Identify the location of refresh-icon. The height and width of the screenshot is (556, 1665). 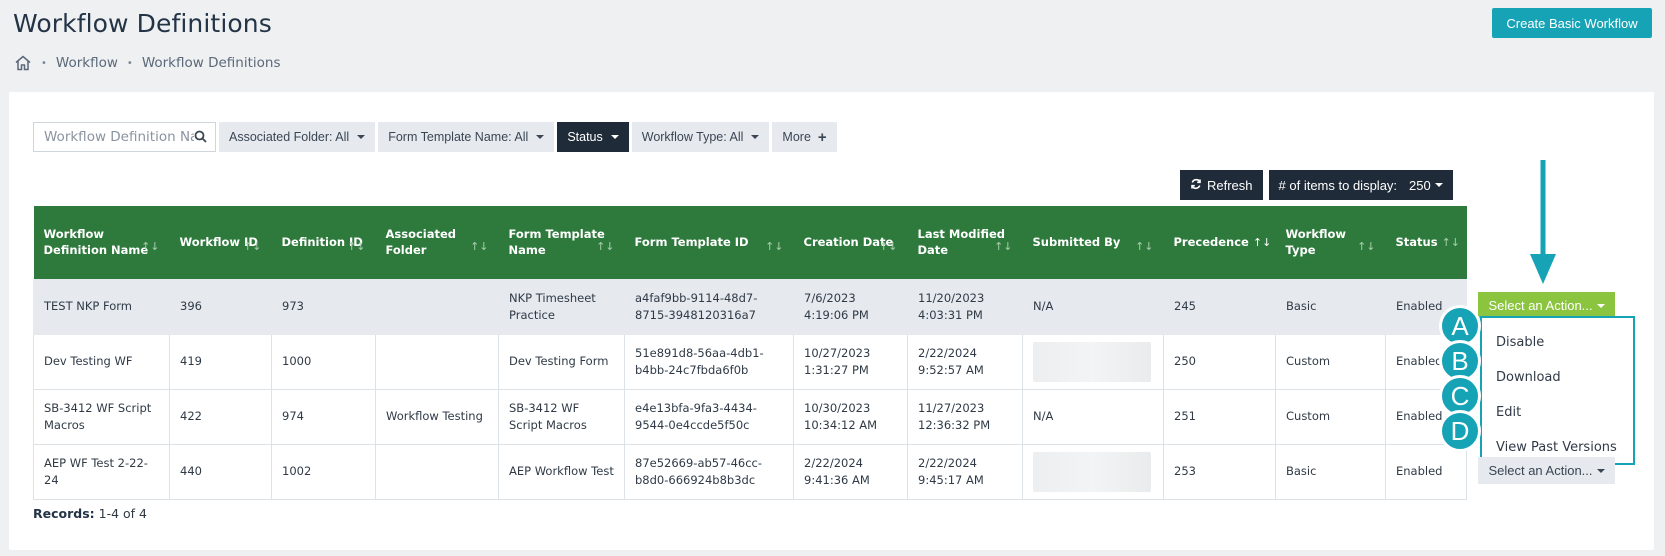
(1196, 185).